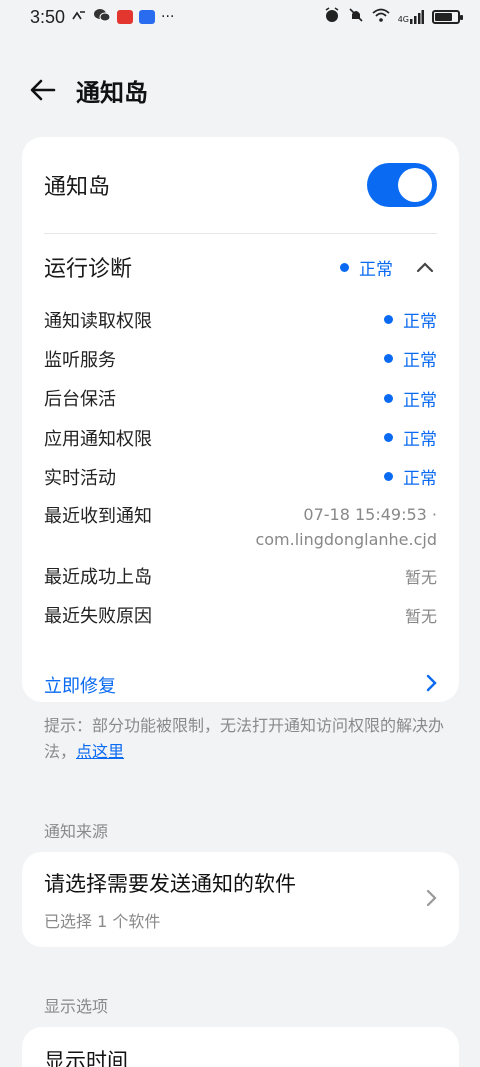 The image size is (480, 1067). Describe the element at coordinates (102, 17) in the screenshot. I see `wechat-icon` at that location.